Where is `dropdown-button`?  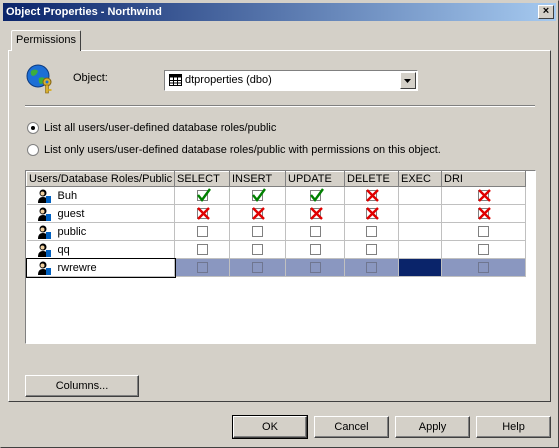 dropdown-button is located at coordinates (408, 80).